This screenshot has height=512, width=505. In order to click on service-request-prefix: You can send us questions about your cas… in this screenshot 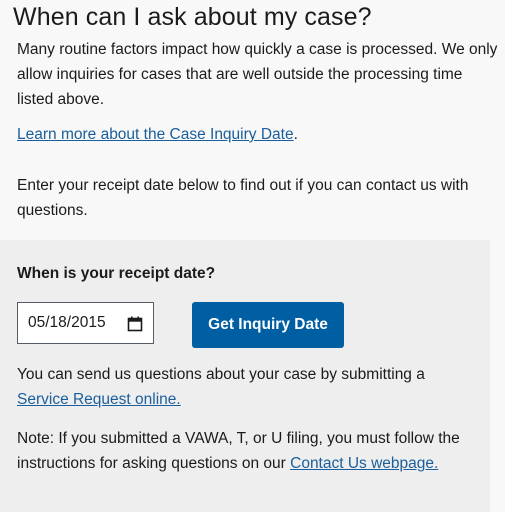, I will do `click(221, 374)`.